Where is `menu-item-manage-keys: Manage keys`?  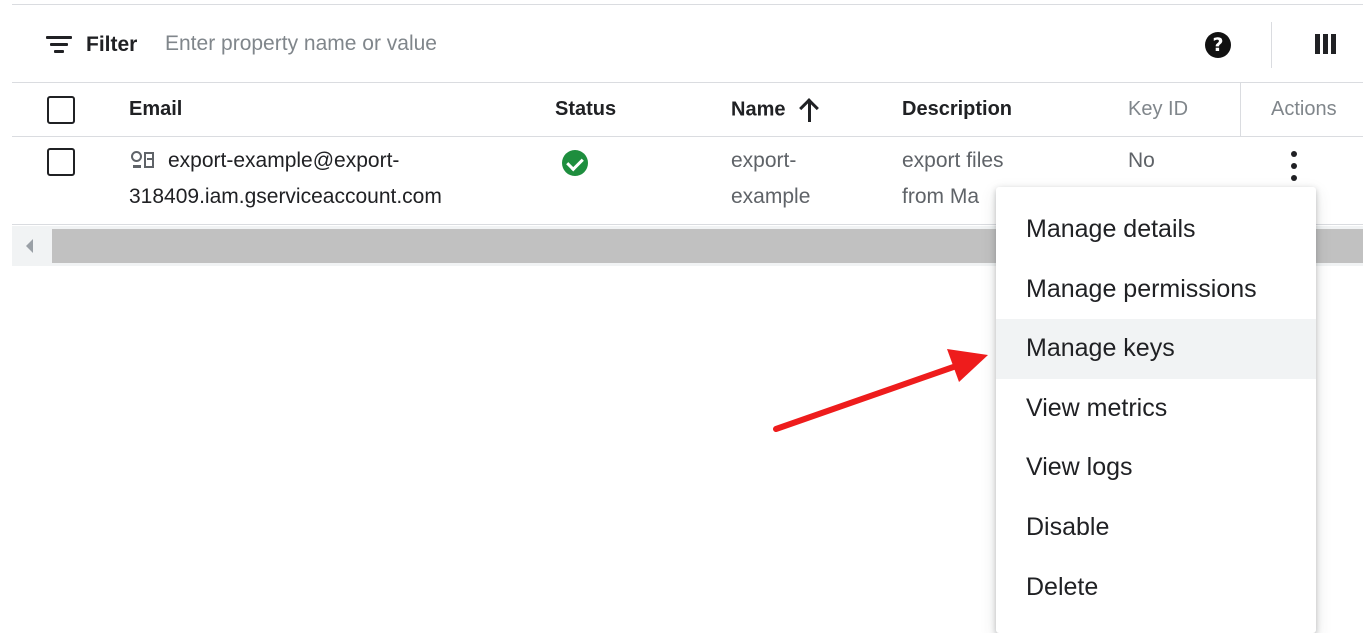
menu-item-manage-keys: Manage keys is located at coordinates (1156, 349).